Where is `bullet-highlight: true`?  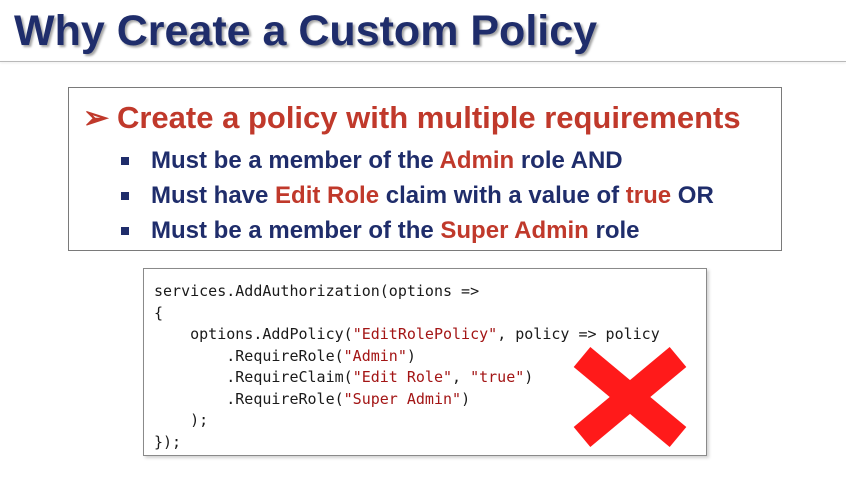 bullet-highlight: true is located at coordinates (648, 195).